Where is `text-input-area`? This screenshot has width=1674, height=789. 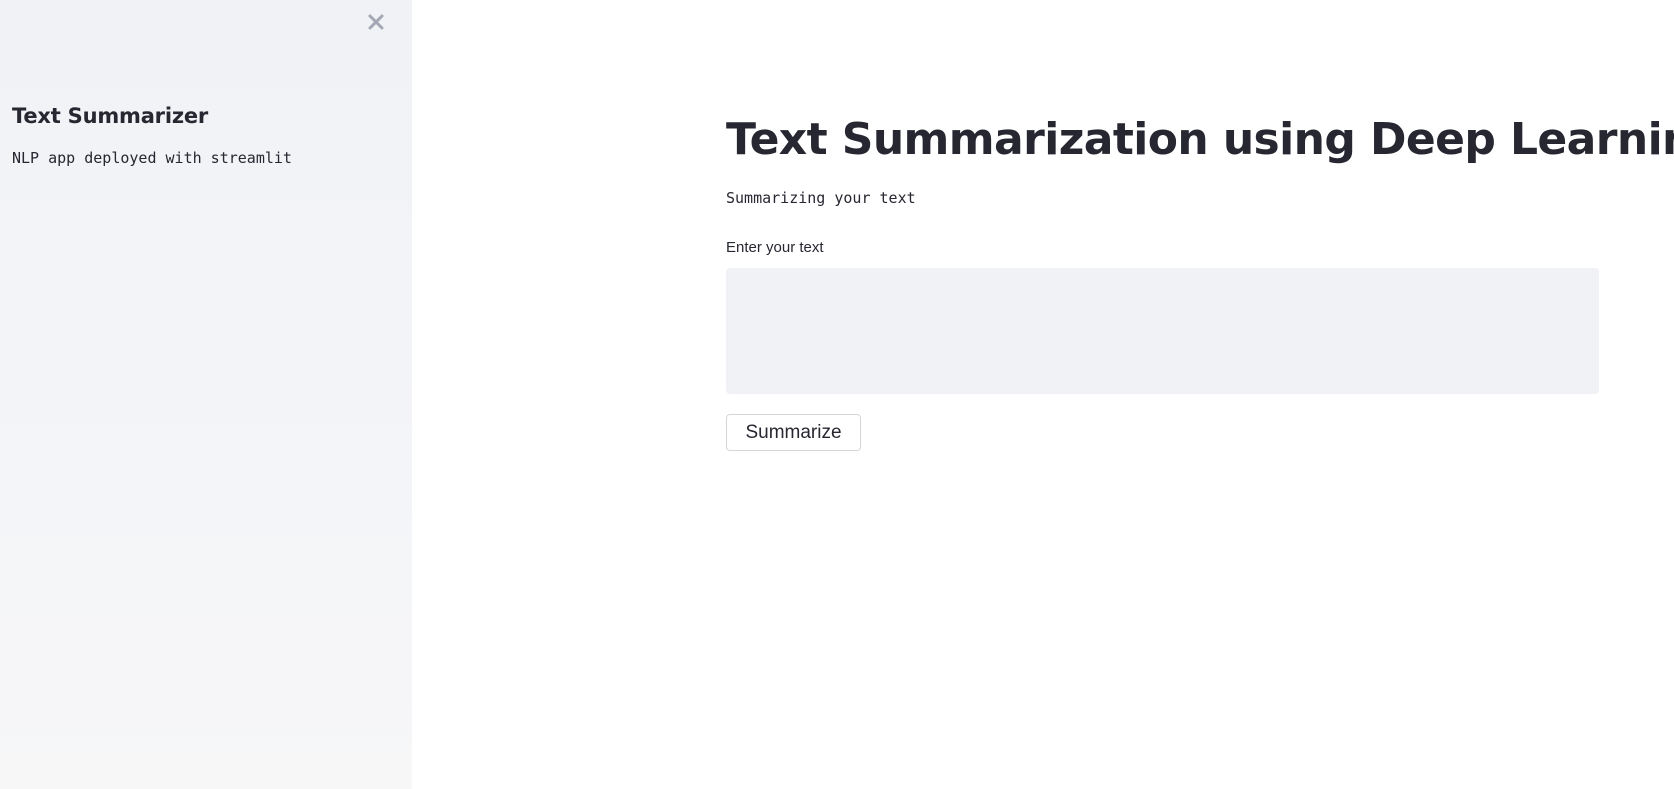 text-input-area is located at coordinates (1162, 331).